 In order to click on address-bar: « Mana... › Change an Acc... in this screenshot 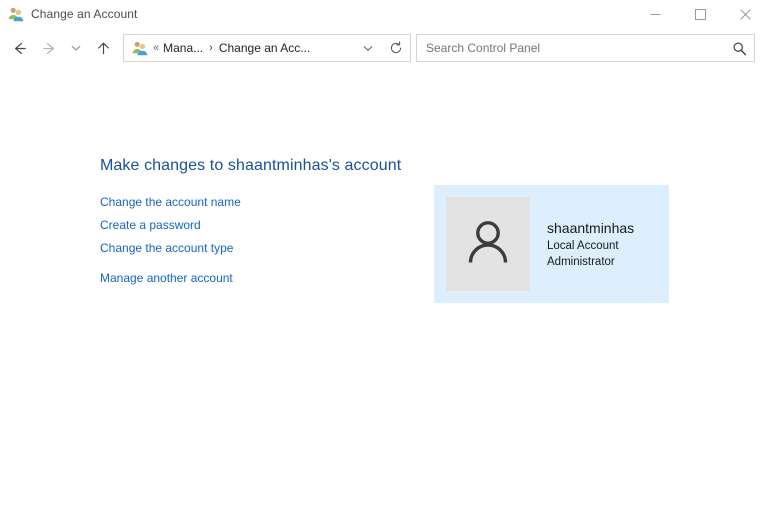, I will do `click(267, 48)`.